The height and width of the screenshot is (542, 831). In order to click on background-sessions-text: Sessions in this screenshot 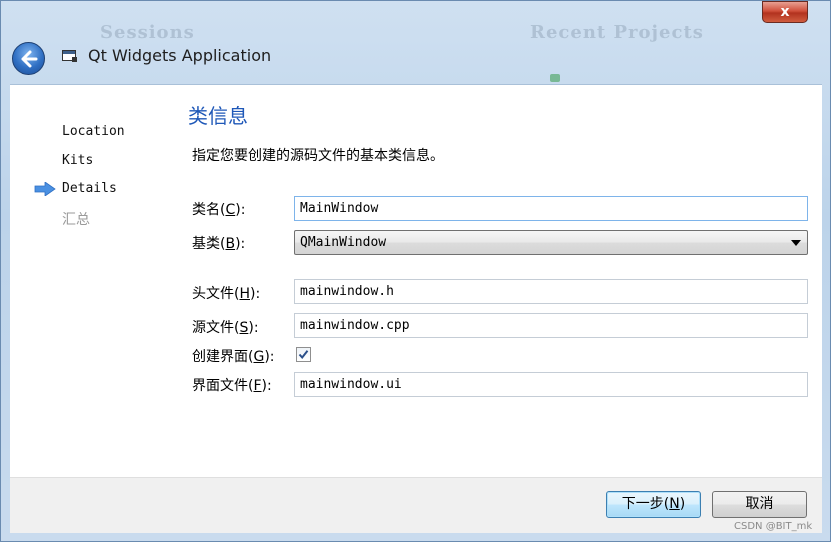, I will do `click(147, 32)`.